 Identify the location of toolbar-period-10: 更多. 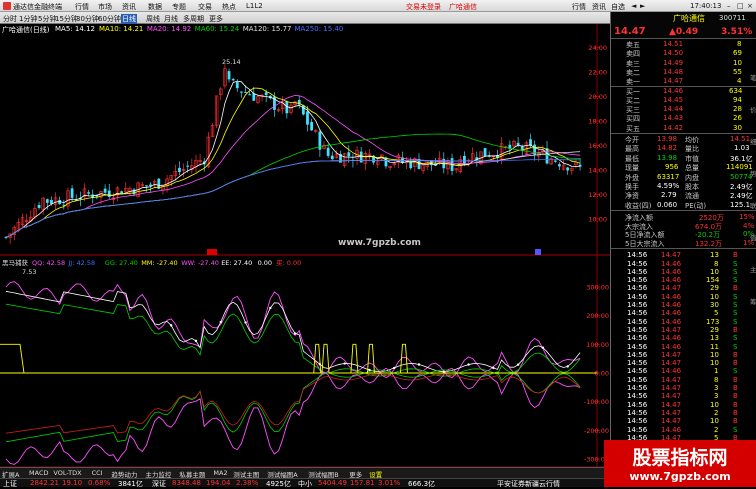
(216, 19).